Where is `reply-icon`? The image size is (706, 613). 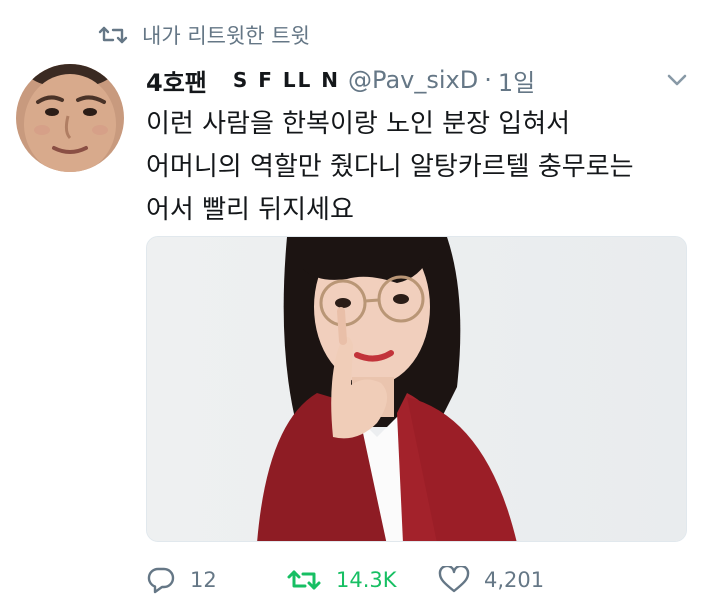 reply-icon is located at coordinates (161, 580).